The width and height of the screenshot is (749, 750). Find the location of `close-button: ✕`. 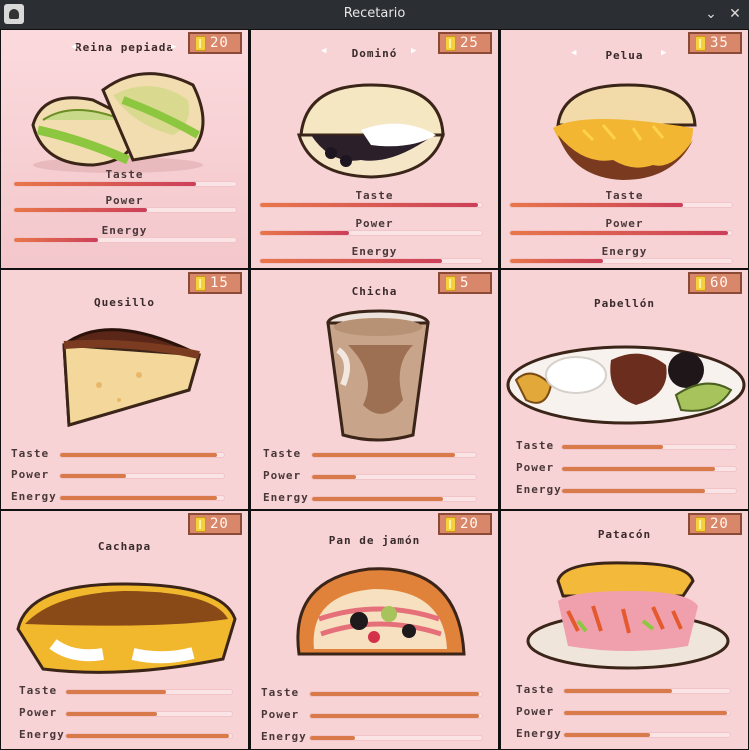

close-button: ✕ is located at coordinates (735, 14).